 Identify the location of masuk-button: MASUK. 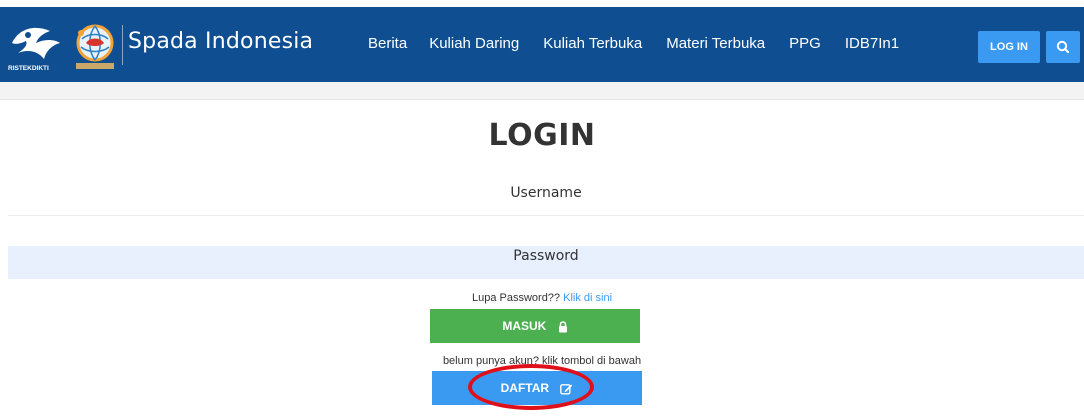
(535, 326).